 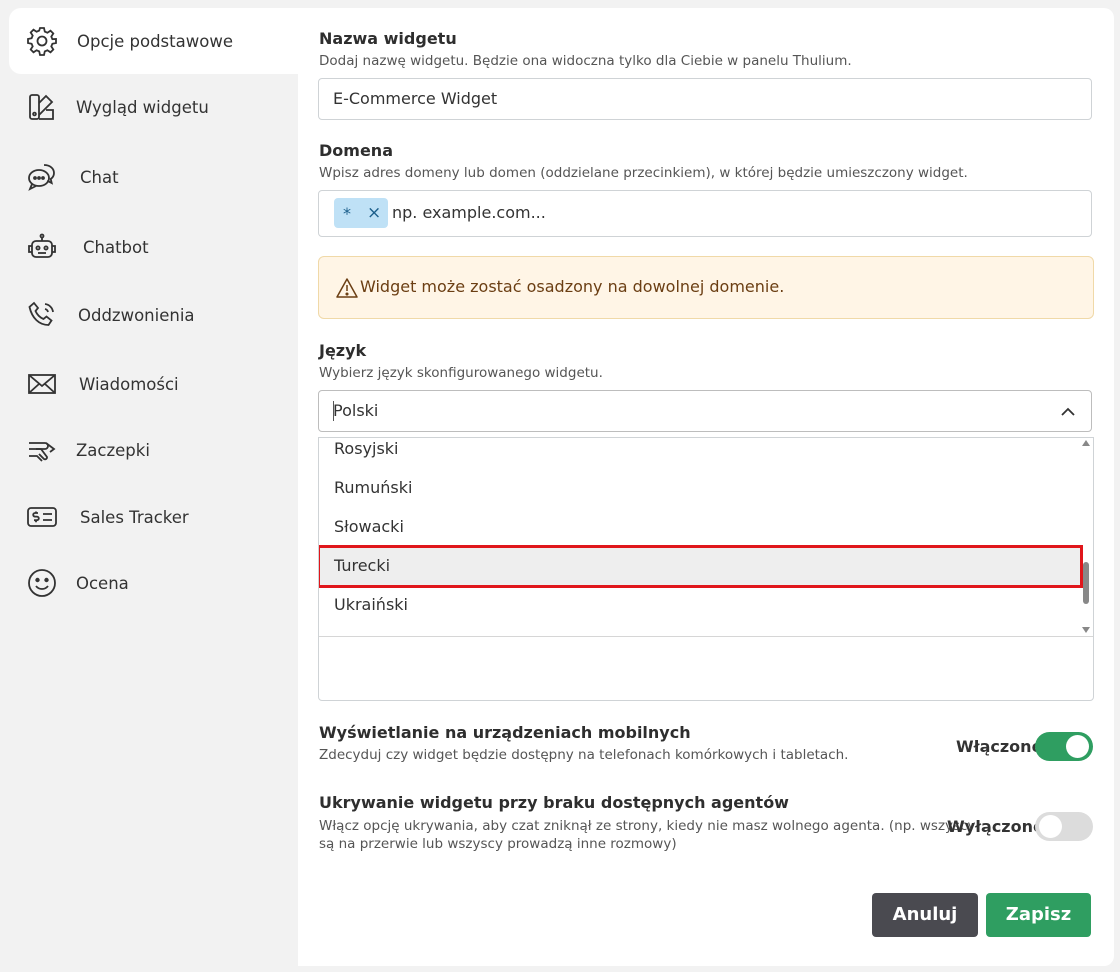 I want to click on sidebar-item-label: Oddzwonienia, so click(x=136, y=315).